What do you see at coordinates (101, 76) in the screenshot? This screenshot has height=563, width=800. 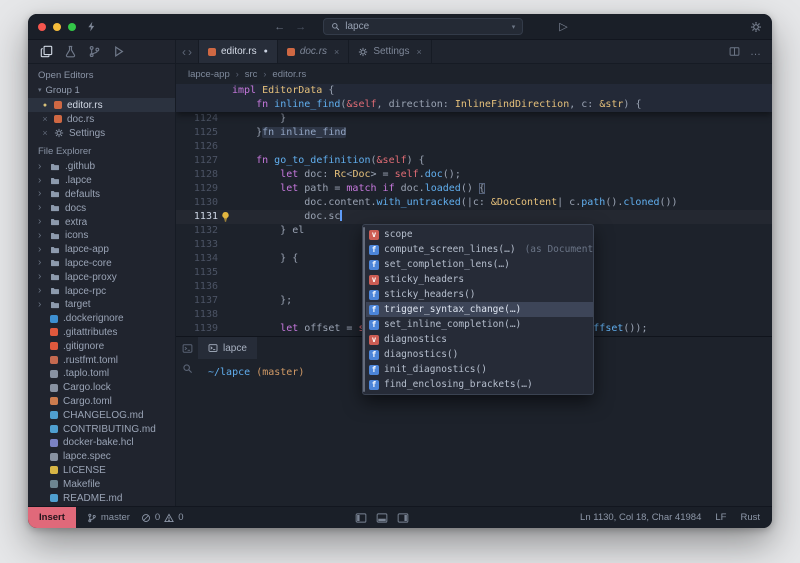 I see `open-editors-header: Open Editors` at bounding box center [101, 76].